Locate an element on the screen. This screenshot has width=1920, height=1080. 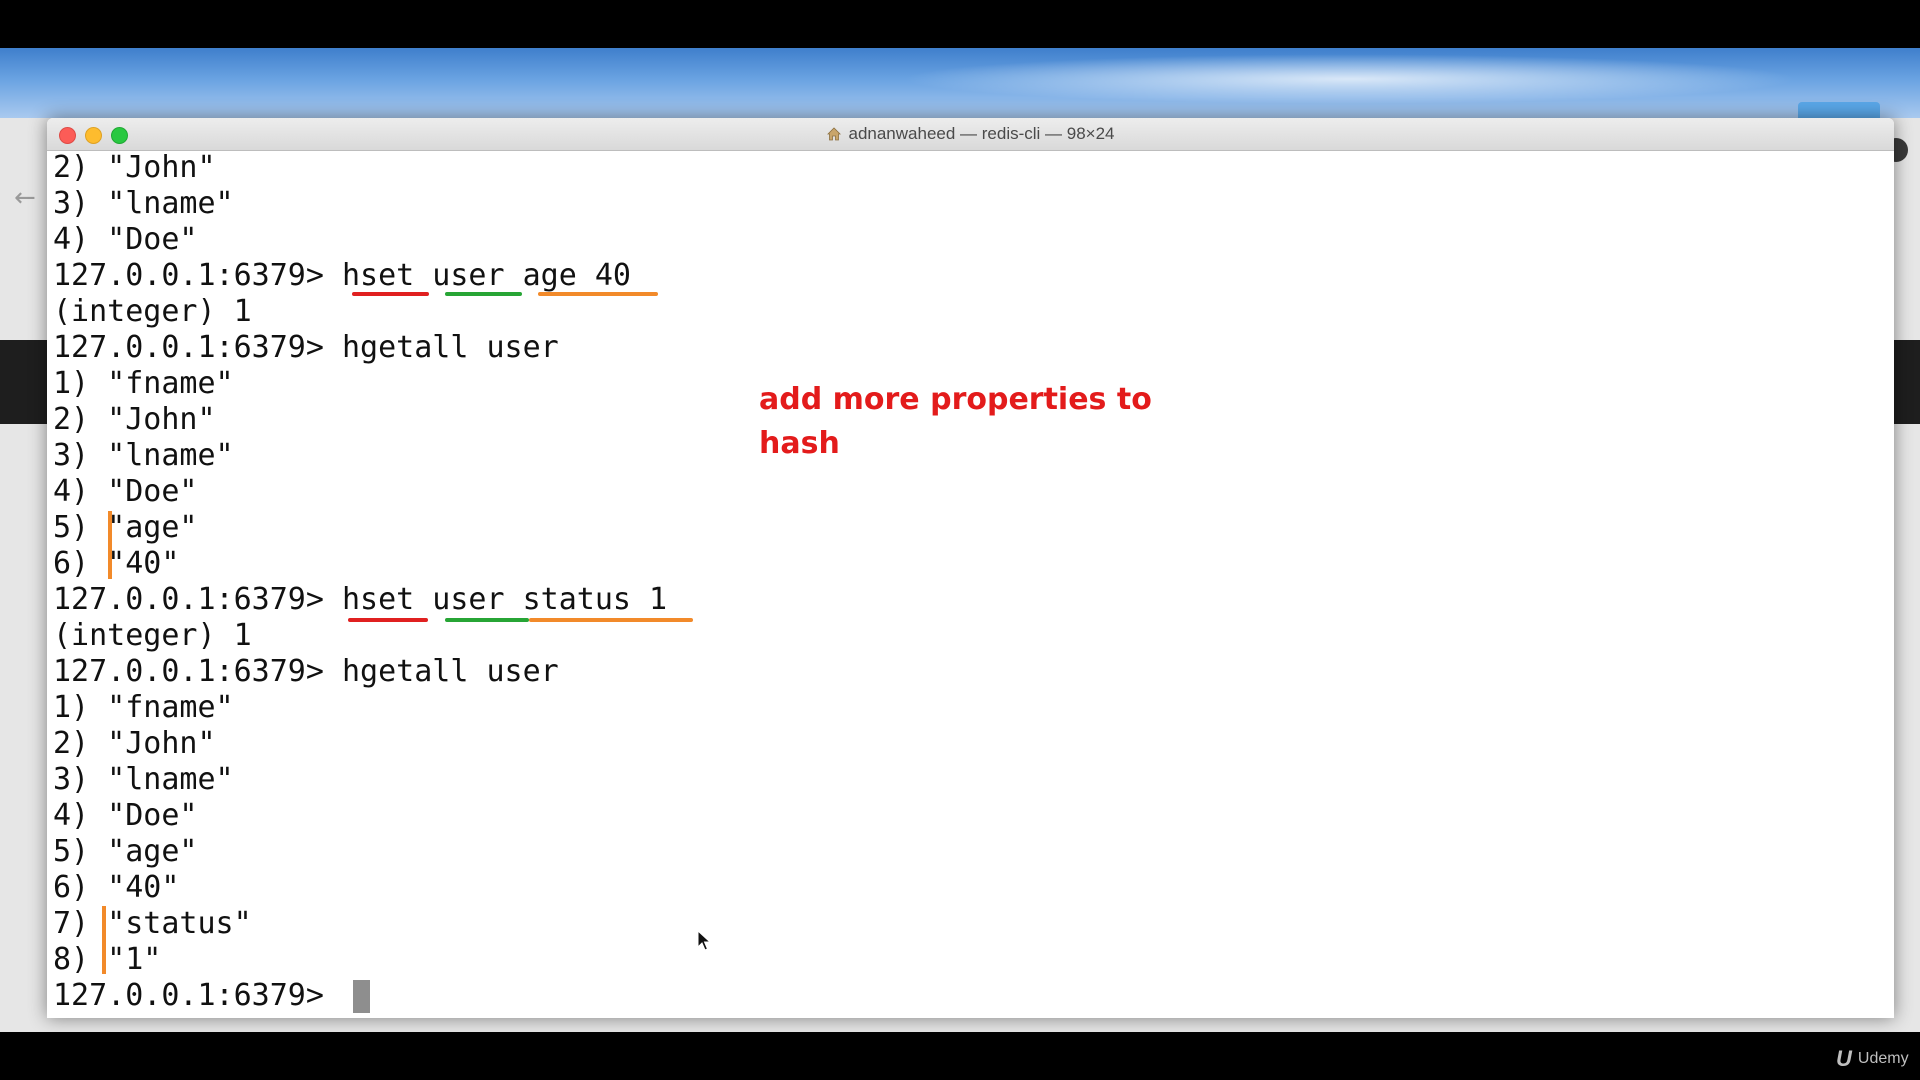
udemy-logo-icon: U is located at coordinates (1844, 1058).